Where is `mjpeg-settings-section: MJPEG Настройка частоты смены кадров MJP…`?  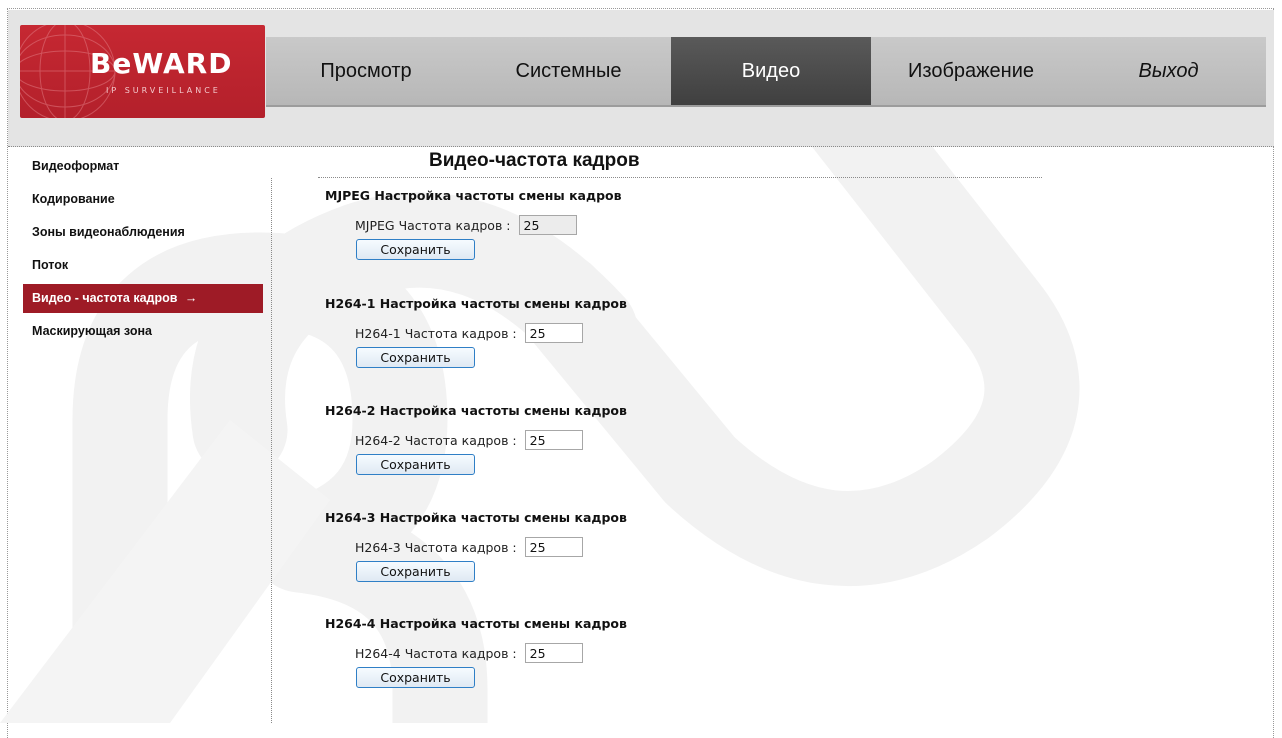
mjpeg-settings-section: MJPEG Настройка частоты смены кадров MJP… is located at coordinates (473, 224).